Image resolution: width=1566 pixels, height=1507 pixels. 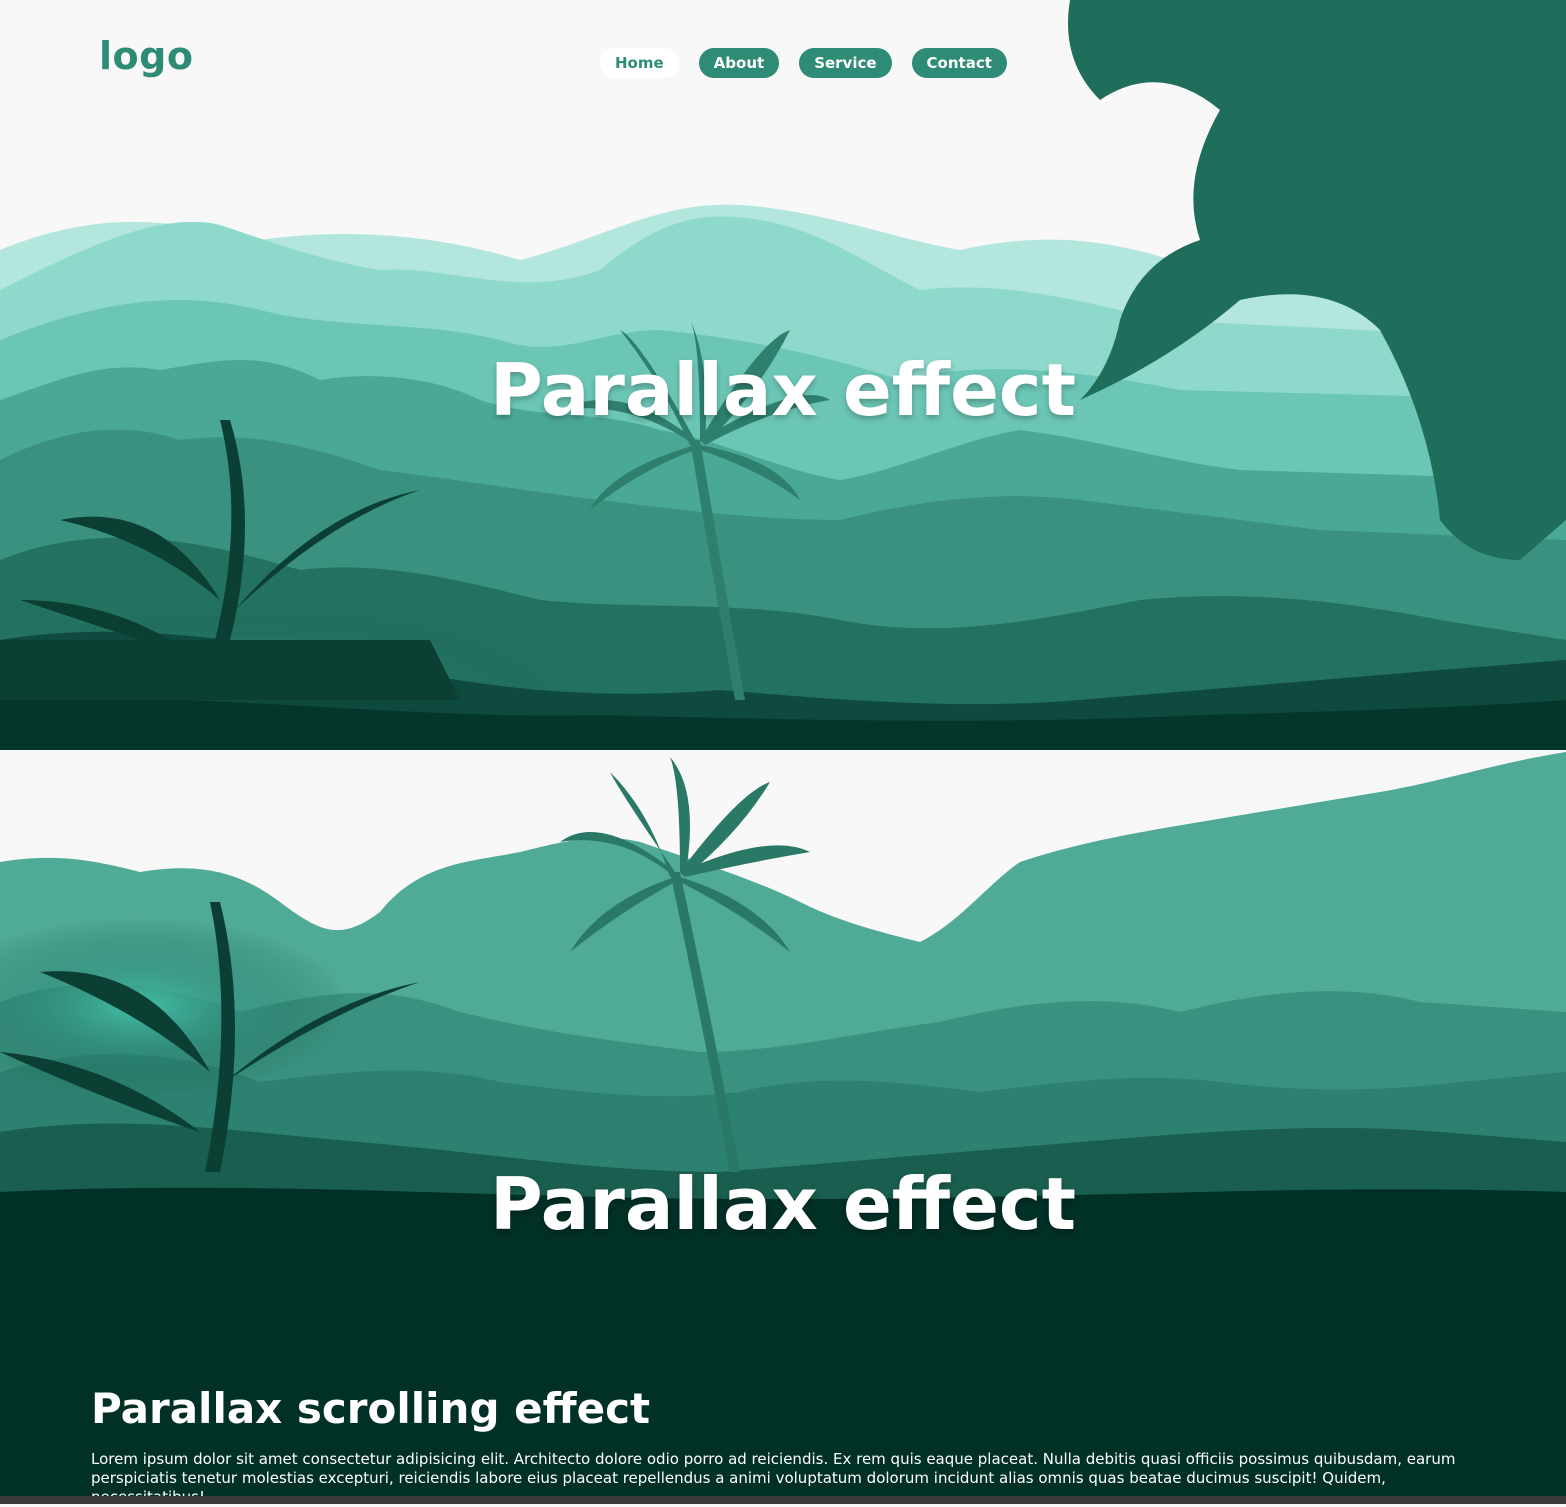 I want to click on os-taskbar, so click(x=783, y=1500).